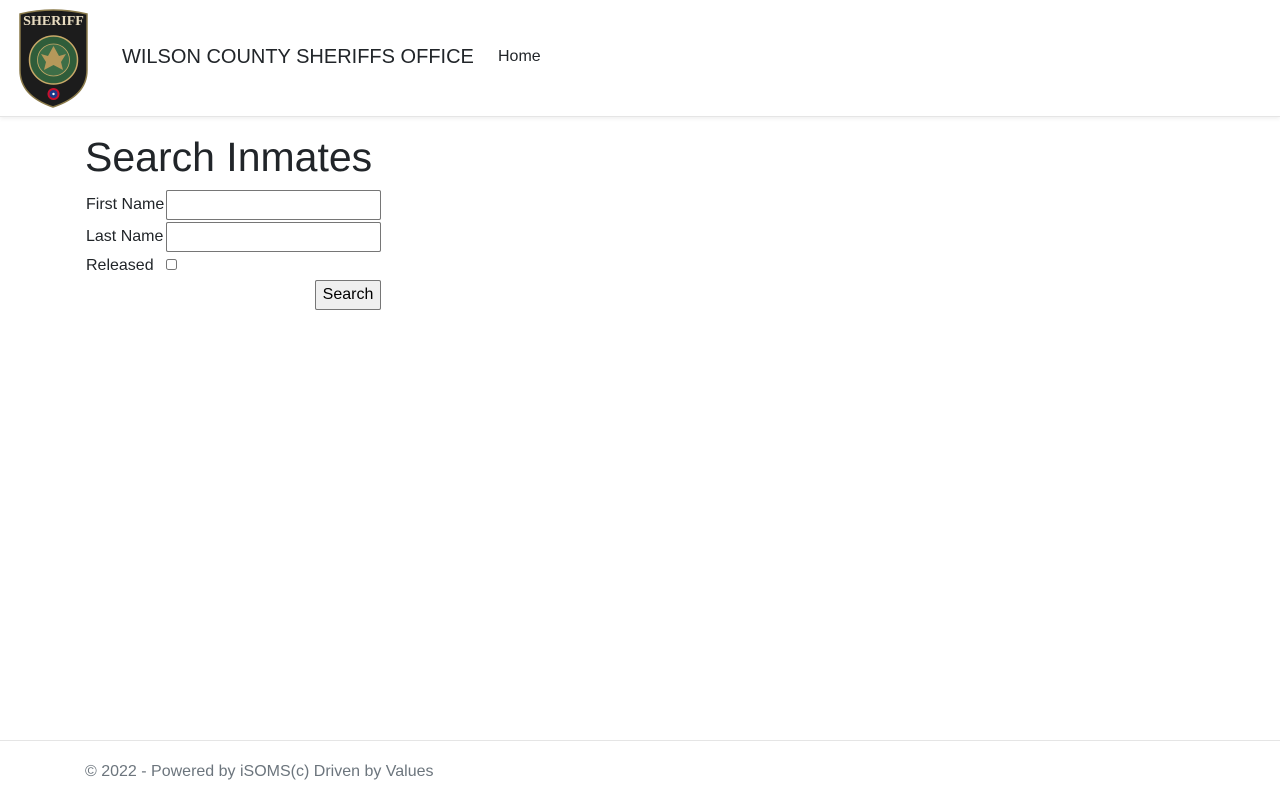  I want to click on page-title: Search Inmates, so click(229, 157).